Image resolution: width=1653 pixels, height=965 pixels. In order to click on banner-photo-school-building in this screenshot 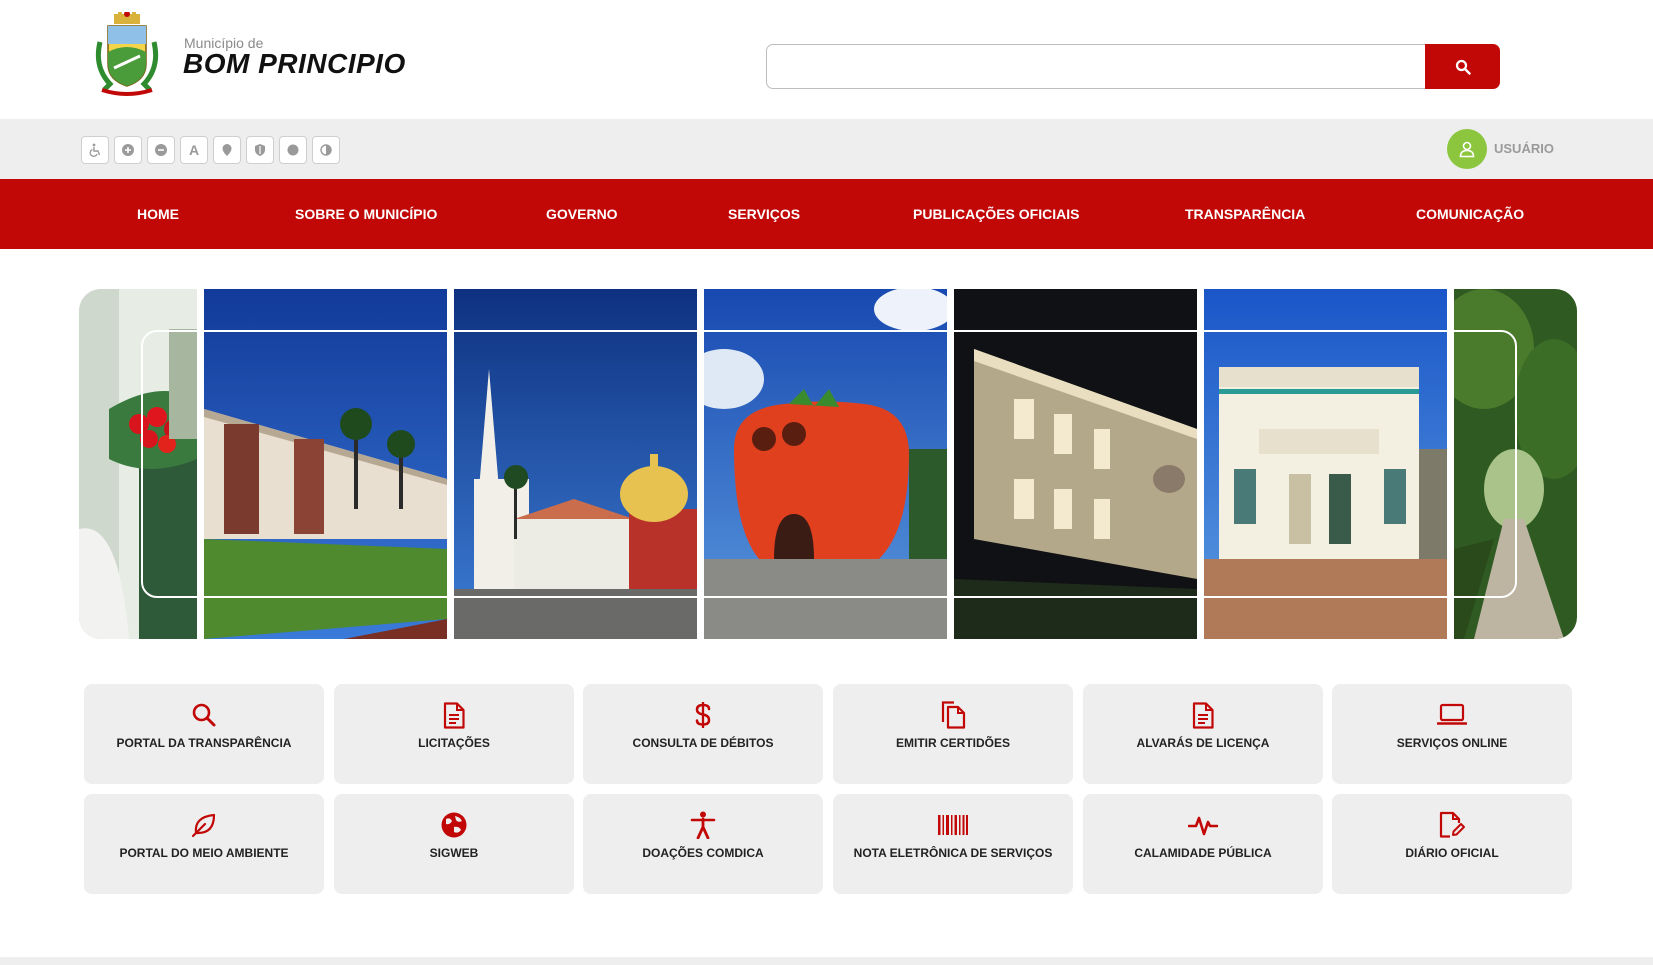, I will do `click(325, 464)`.